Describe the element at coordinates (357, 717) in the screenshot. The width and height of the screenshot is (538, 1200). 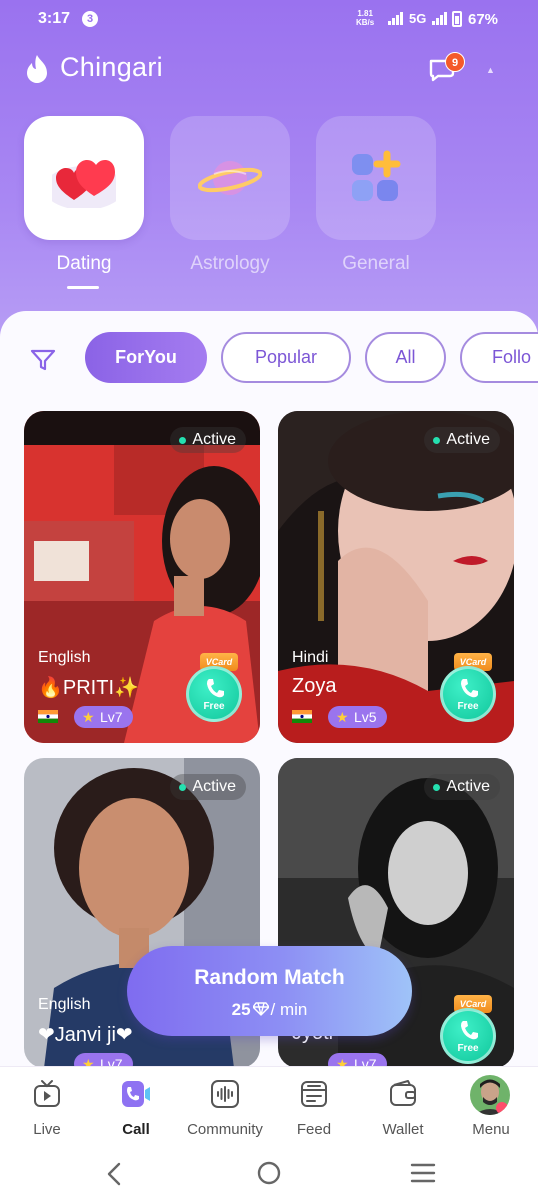
I see `level-badge: Lv5` at that location.